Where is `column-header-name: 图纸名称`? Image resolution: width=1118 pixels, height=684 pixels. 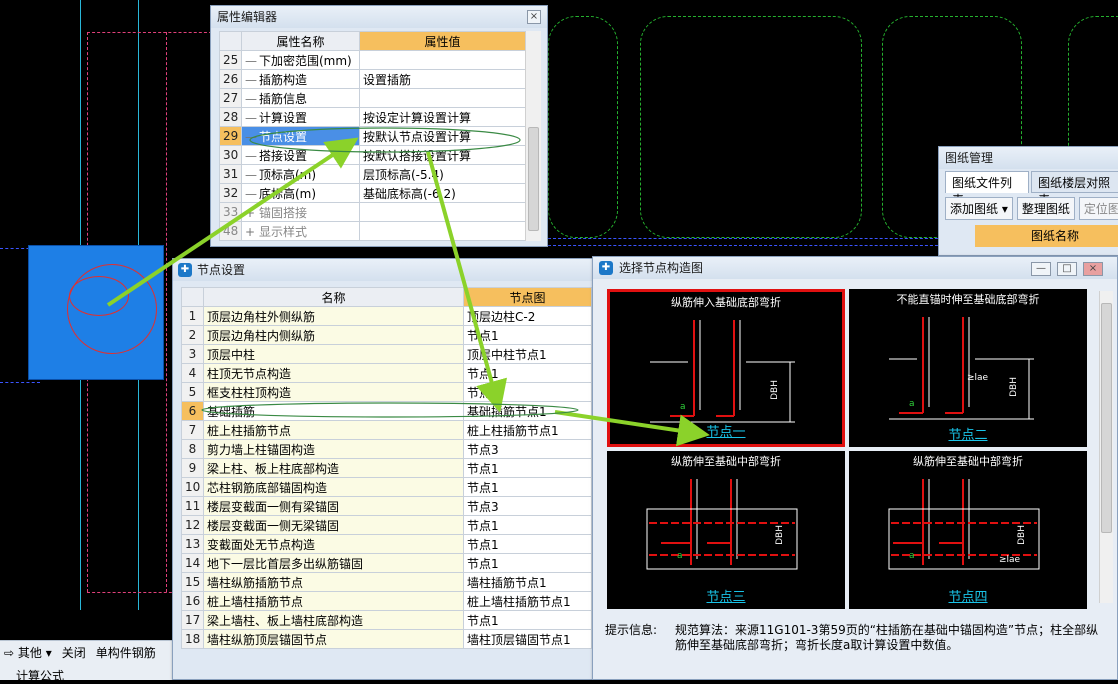
column-header-name: 图纸名称 is located at coordinates (1046, 236).